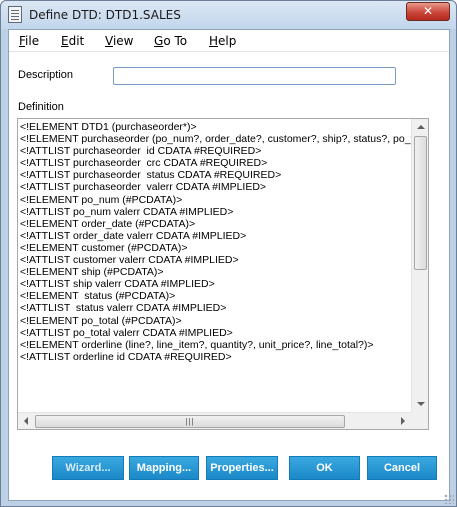 The image size is (457, 507). I want to click on definition-line: <!ELEMENT customer (#PCDATA)>, so click(104, 247).